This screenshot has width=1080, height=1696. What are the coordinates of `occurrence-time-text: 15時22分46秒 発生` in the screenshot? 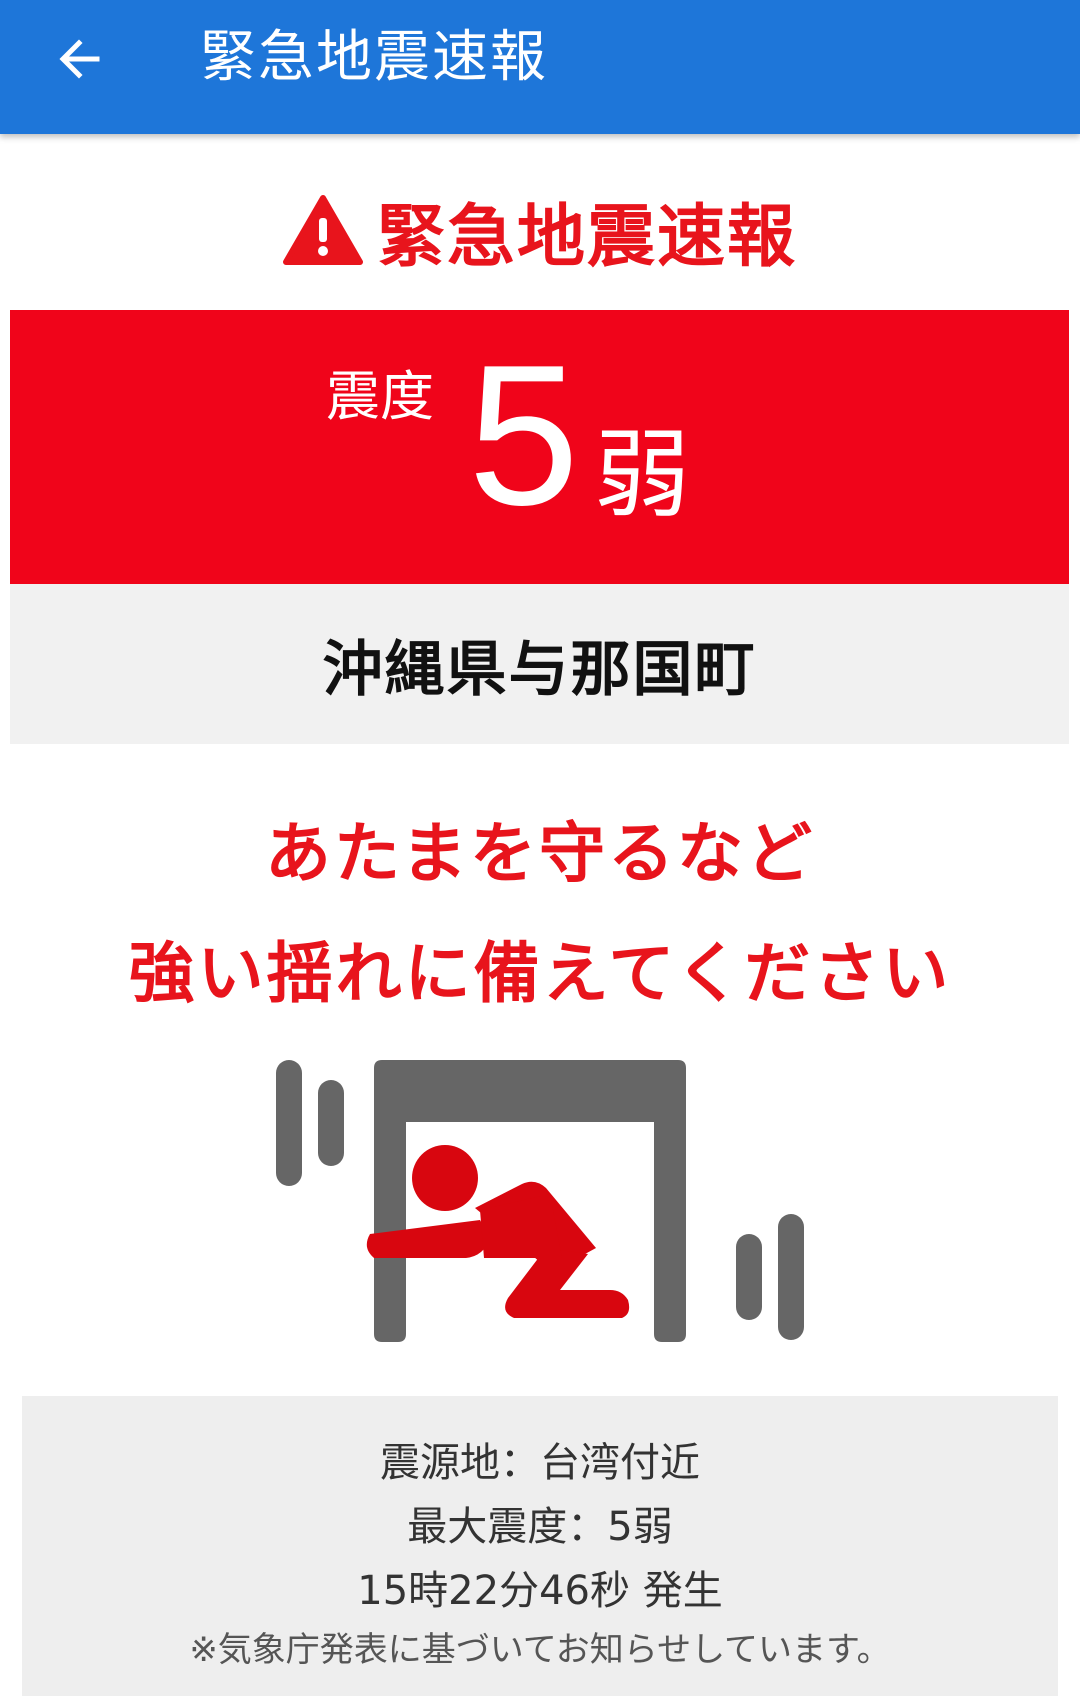 It's located at (540, 1591).